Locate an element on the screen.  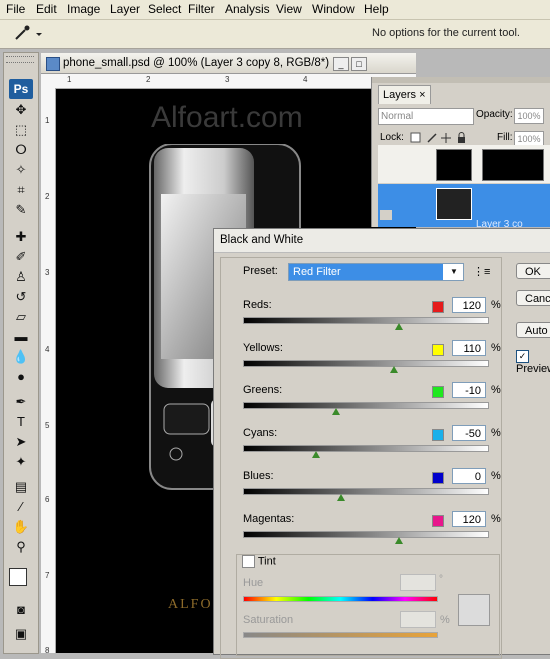
crop-tool-icon: ⌗ is located at coordinates (21, 190).